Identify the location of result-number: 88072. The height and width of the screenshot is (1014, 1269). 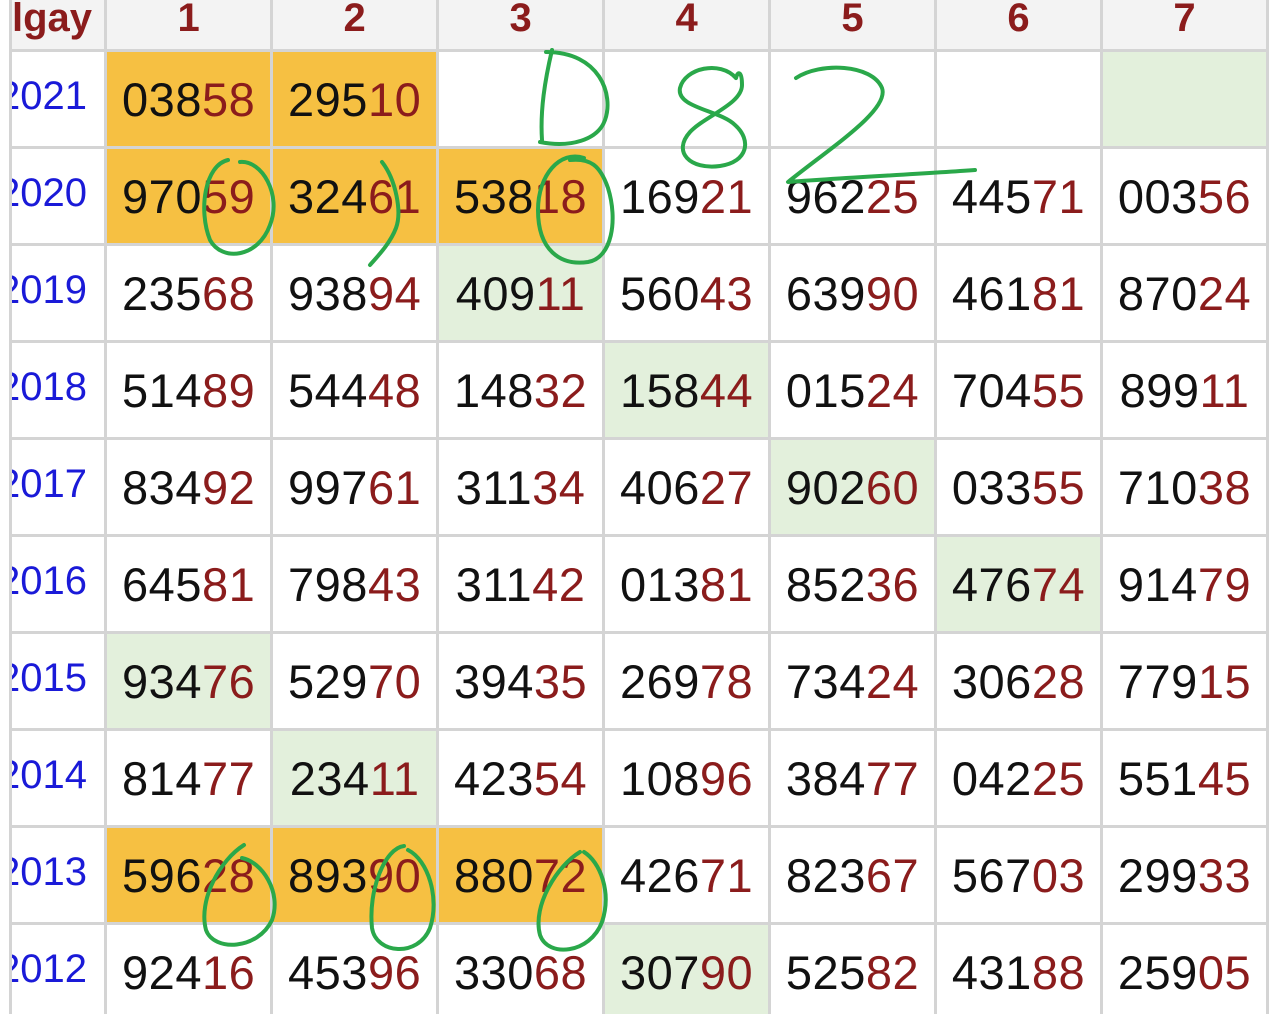
(520, 875).